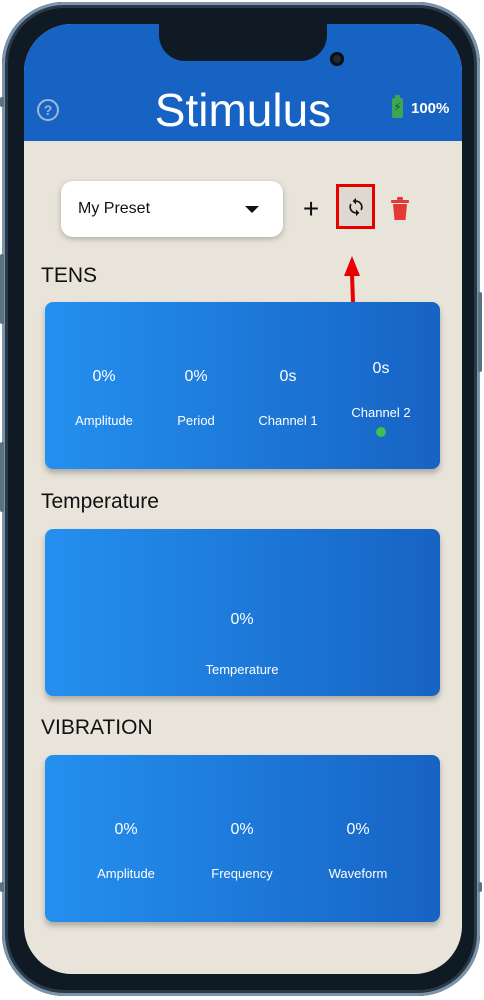 The width and height of the screenshot is (484, 1000). Describe the element at coordinates (381, 368) in the screenshot. I see `tens-channel2-value: 0s` at that location.